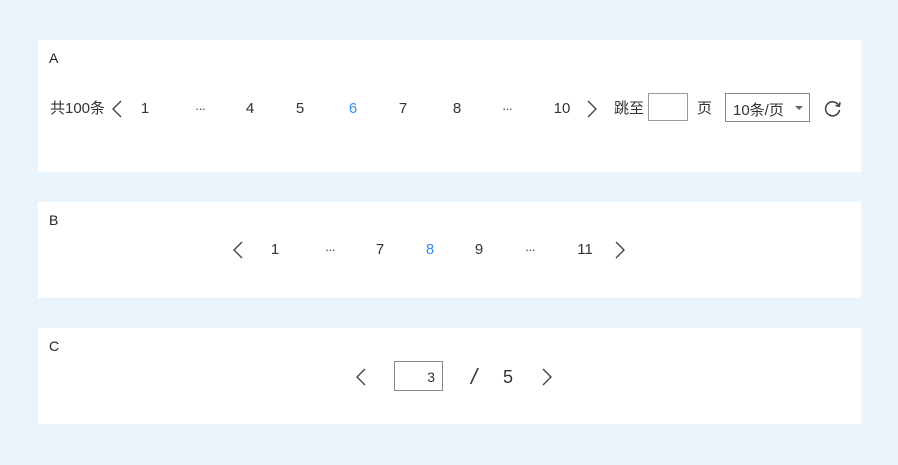 This screenshot has width=898, height=465. What do you see at coordinates (629, 108) in the screenshot?
I see `jump-label: 跳至` at bounding box center [629, 108].